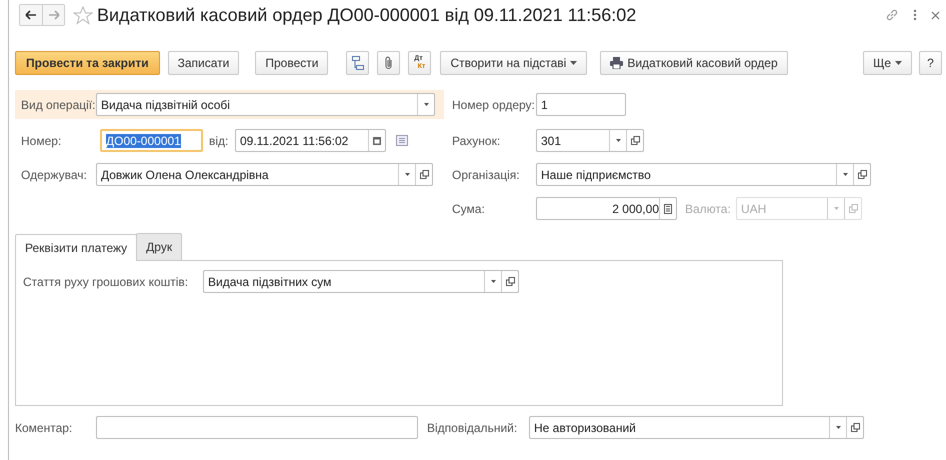 The height and width of the screenshot is (460, 946). Describe the element at coordinates (83, 15) in the screenshot. I see `star-icon` at that location.